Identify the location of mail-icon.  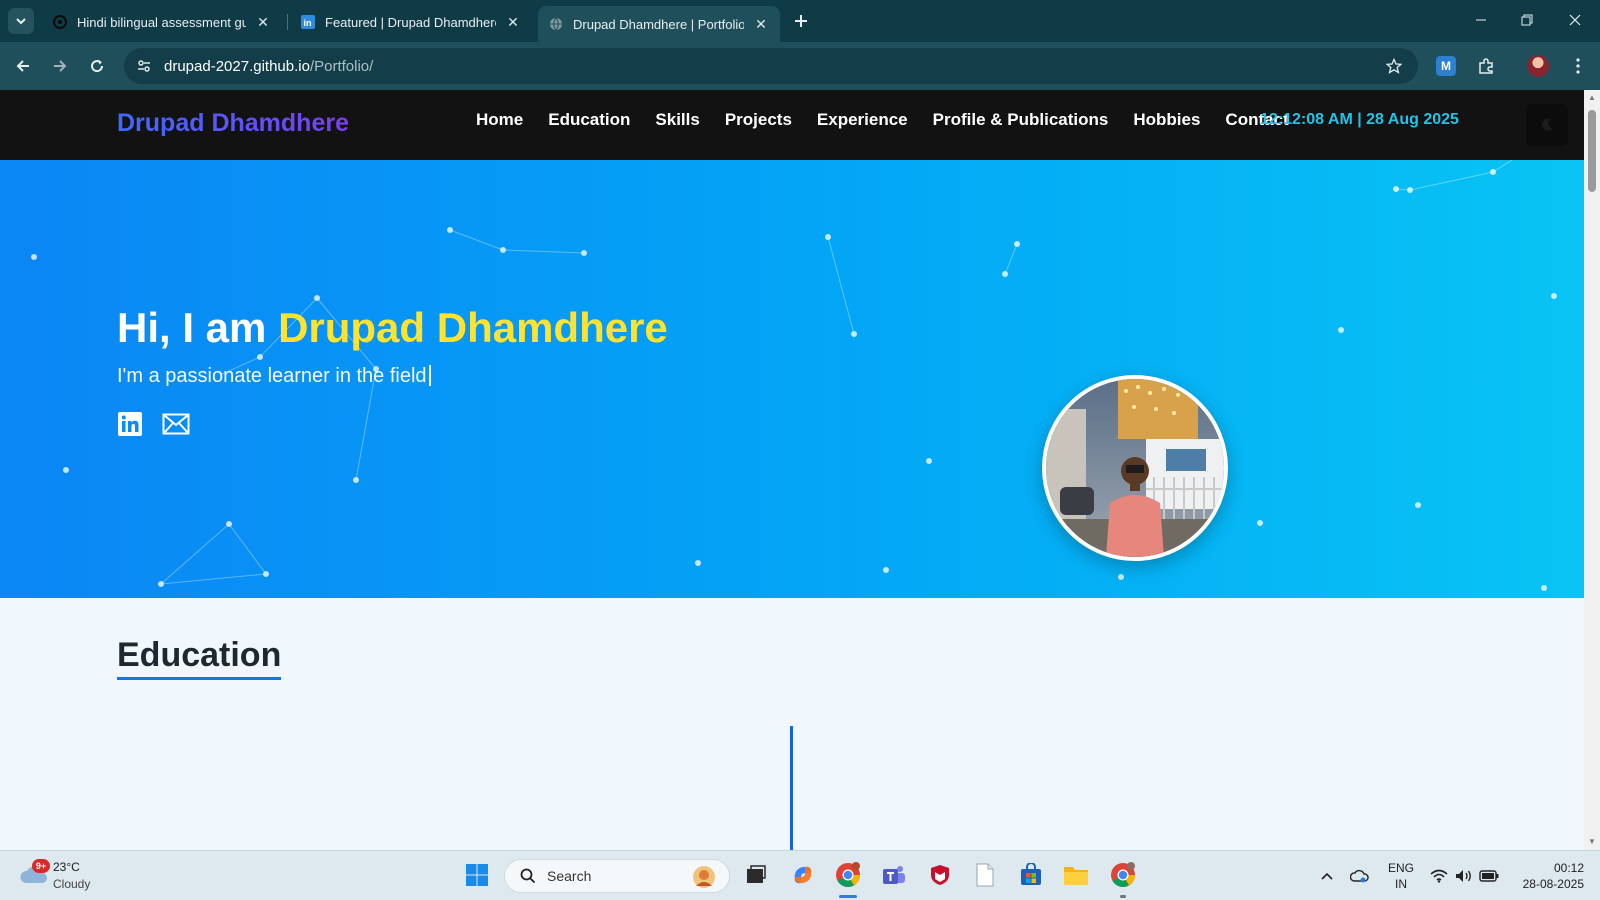
(176, 424).